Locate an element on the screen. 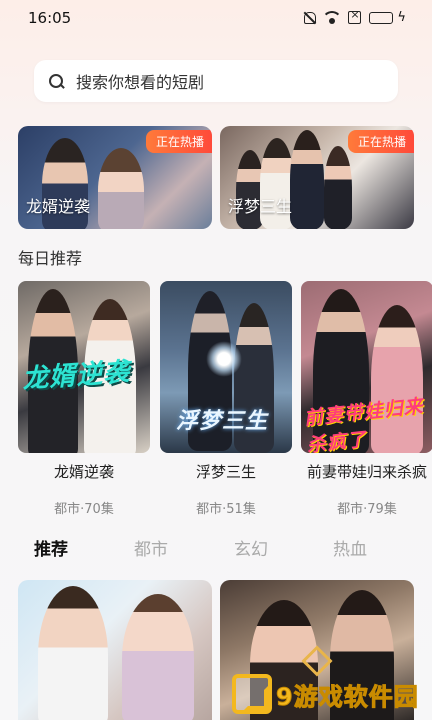 The height and width of the screenshot is (720, 432). banner-title: 浮梦三生 is located at coordinates (260, 206).